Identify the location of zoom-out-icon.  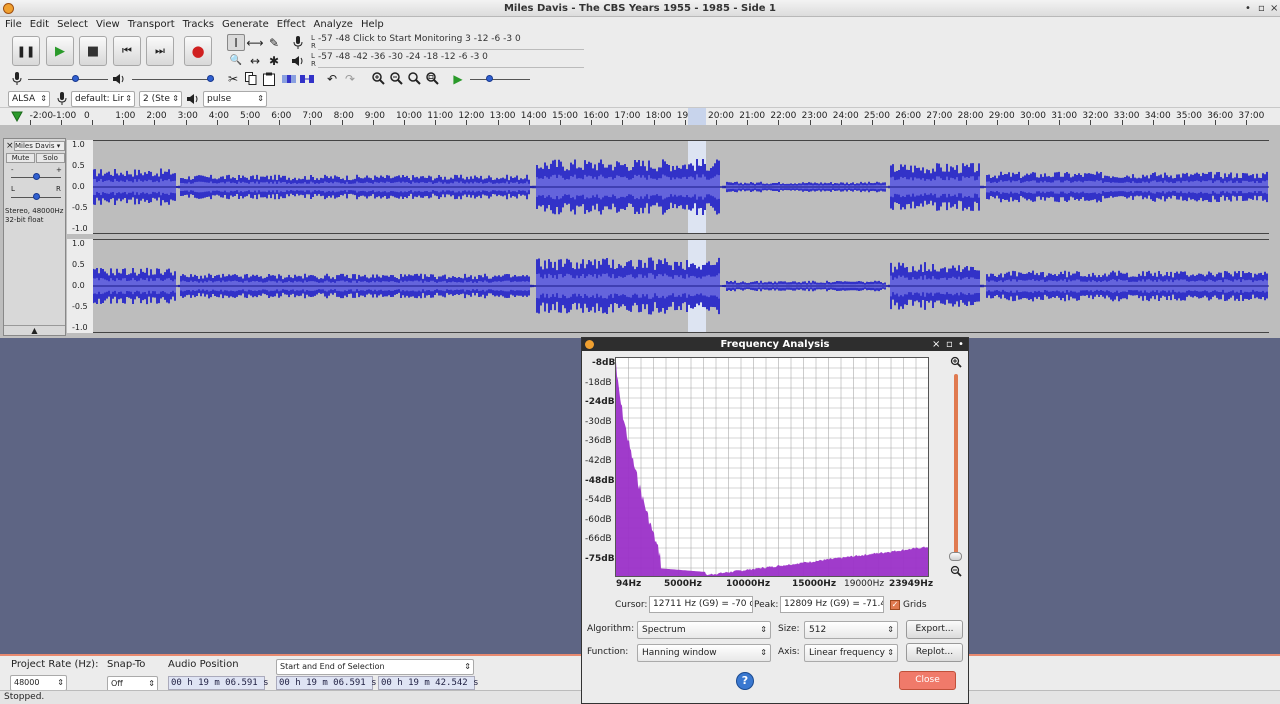
(396, 78).